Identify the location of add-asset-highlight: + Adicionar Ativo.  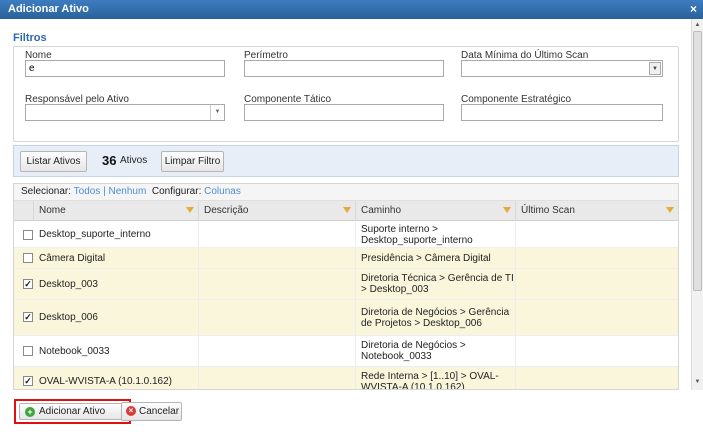
(72, 411).